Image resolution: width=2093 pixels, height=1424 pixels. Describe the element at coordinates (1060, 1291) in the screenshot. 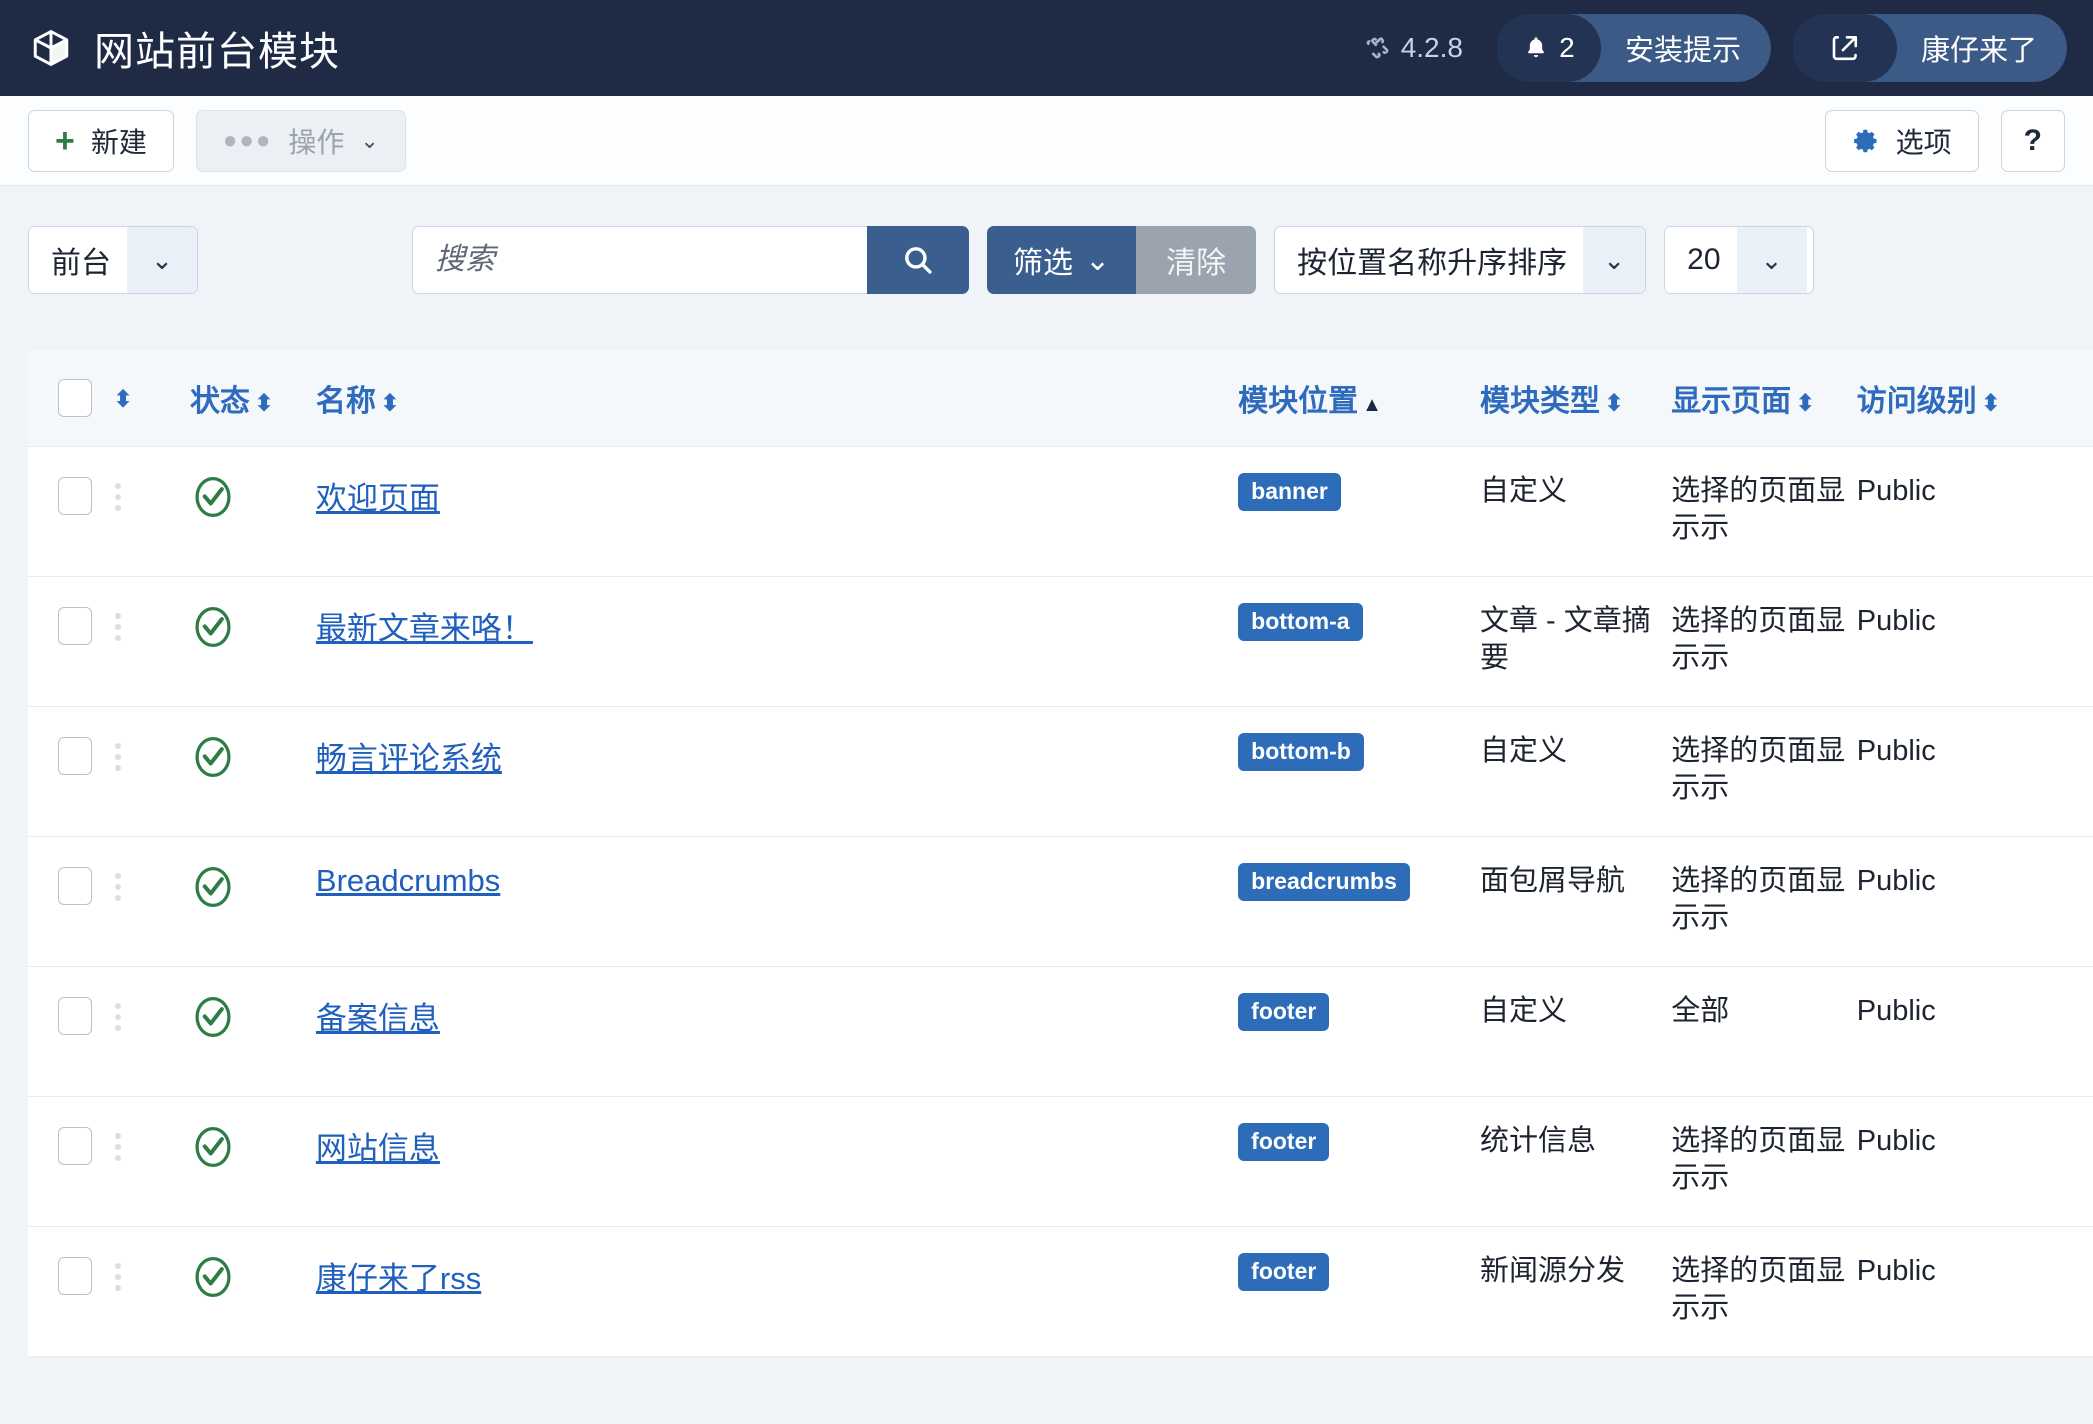

I see `table-row: 康仔来了rss footer 新闻源分发 选择的页面显示示 Public` at that location.